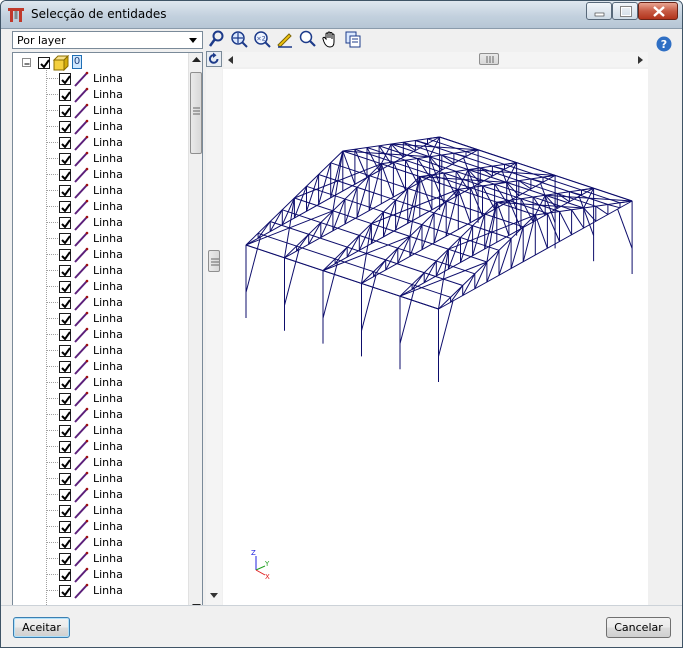 The width and height of the screenshot is (683, 648). I want to click on rotate-view-button, so click(214, 59).